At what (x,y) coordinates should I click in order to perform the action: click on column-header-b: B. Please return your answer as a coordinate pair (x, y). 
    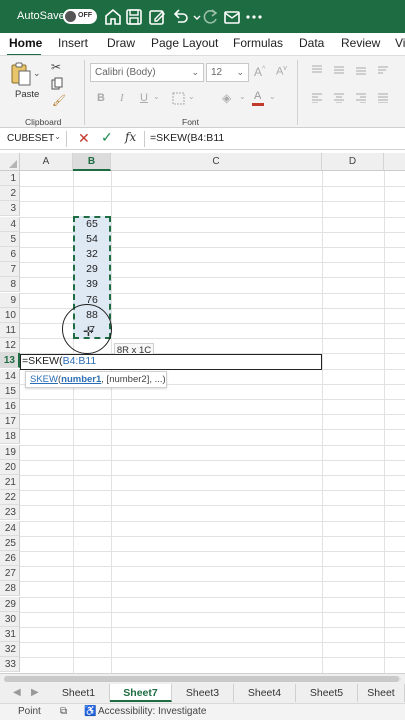
    Looking at the image, I should click on (92, 162).